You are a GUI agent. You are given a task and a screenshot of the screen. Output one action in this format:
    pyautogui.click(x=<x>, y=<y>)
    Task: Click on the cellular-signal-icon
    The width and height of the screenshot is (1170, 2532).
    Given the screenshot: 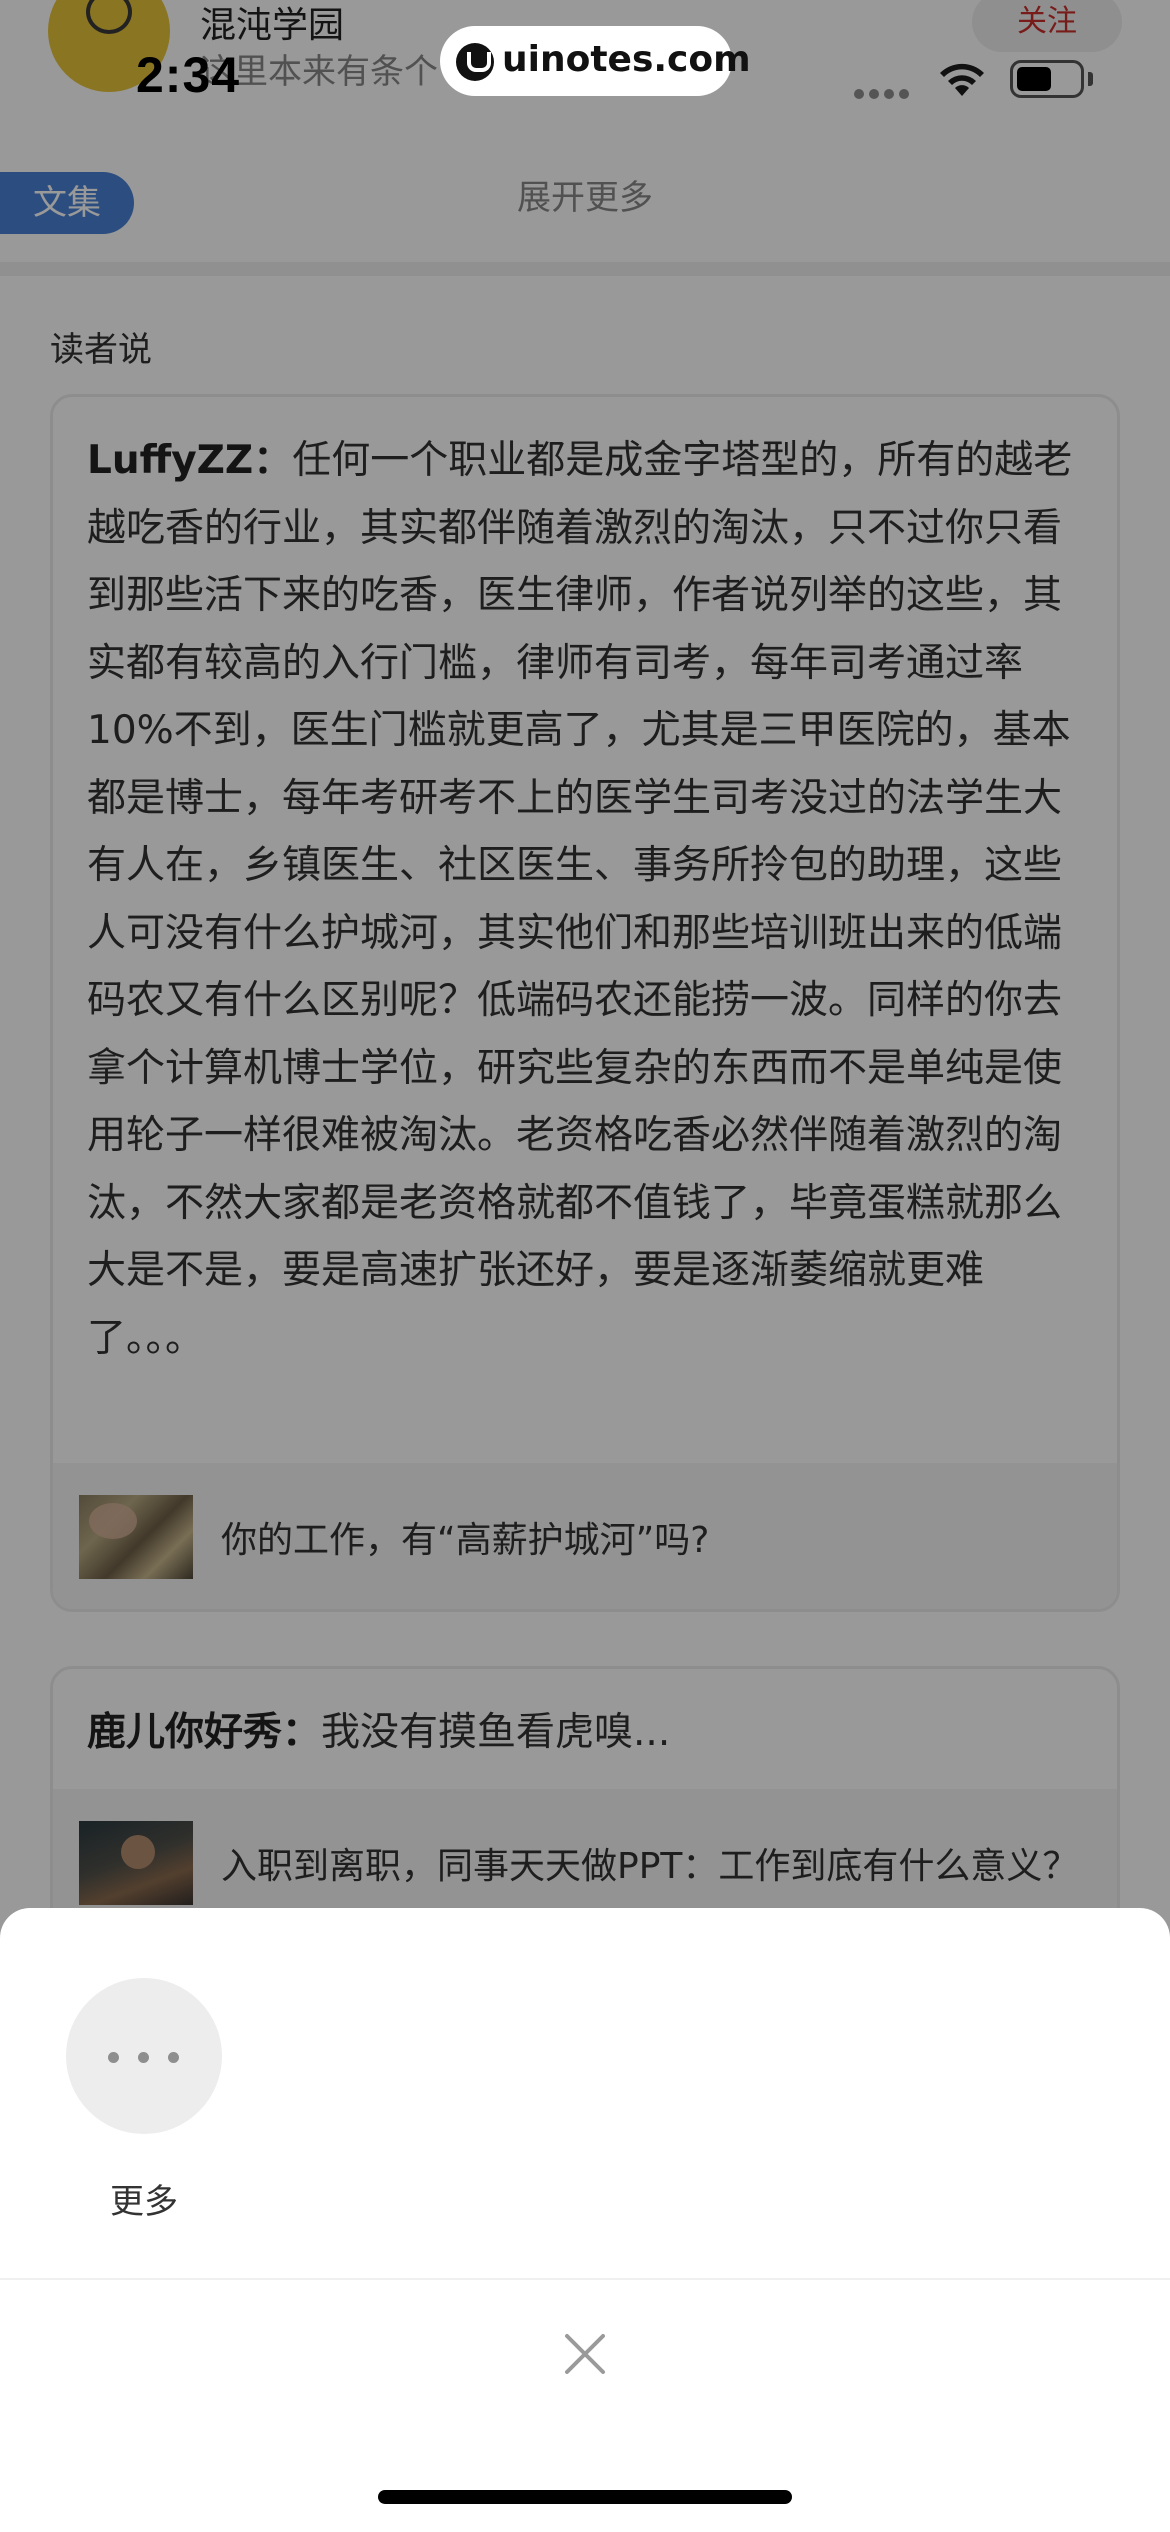 What is the action you would take?
    pyautogui.click(x=885, y=91)
    